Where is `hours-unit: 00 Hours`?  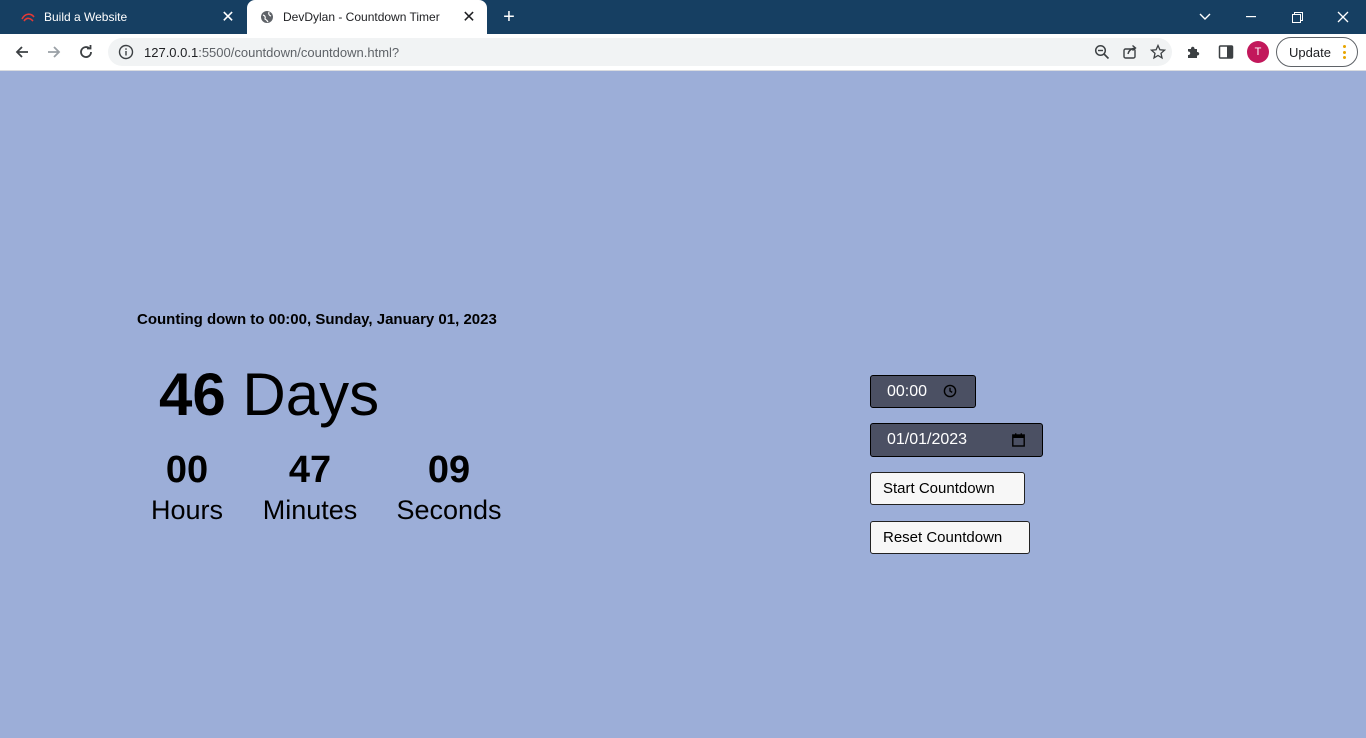 hours-unit: 00 Hours is located at coordinates (187, 488).